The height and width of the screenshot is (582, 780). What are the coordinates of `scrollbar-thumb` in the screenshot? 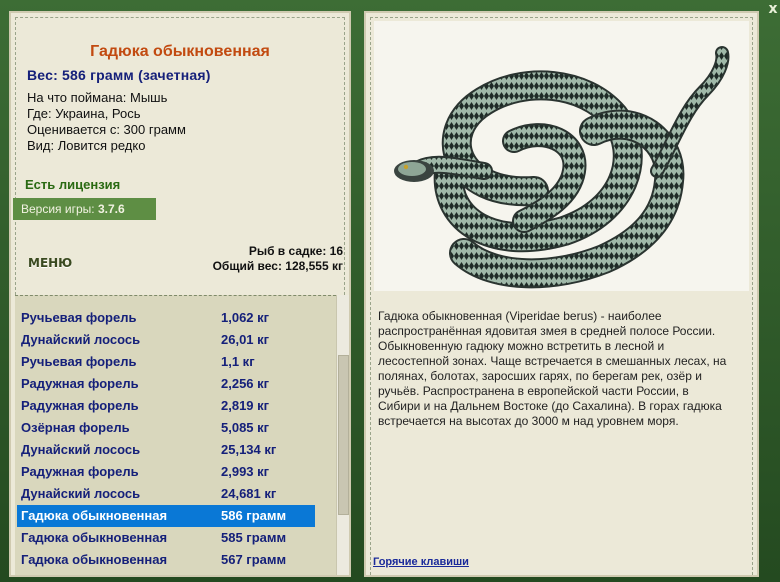 It's located at (343, 435).